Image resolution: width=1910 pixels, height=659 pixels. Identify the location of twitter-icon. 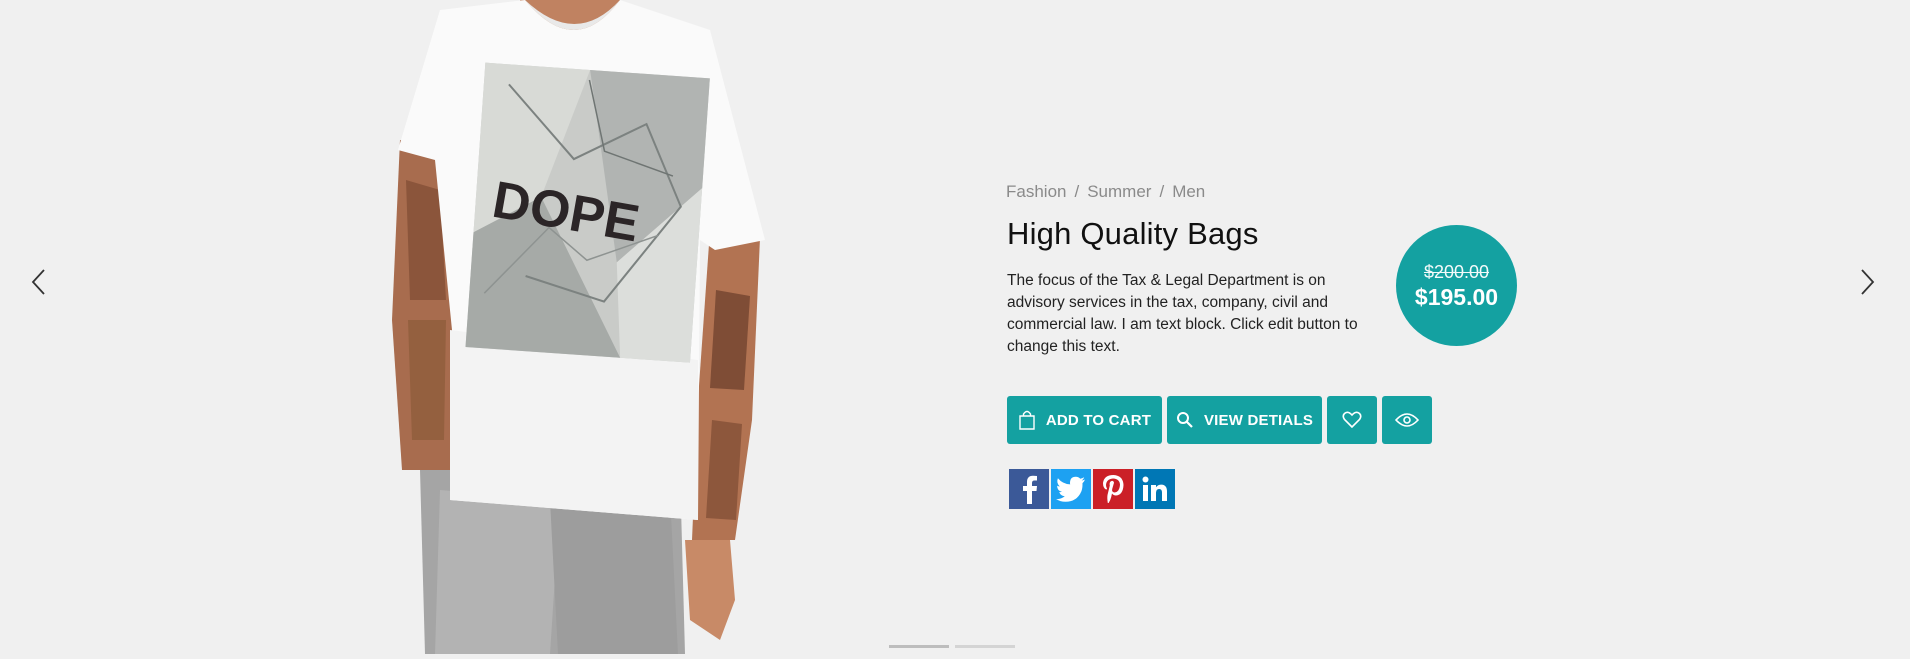
(1070, 489).